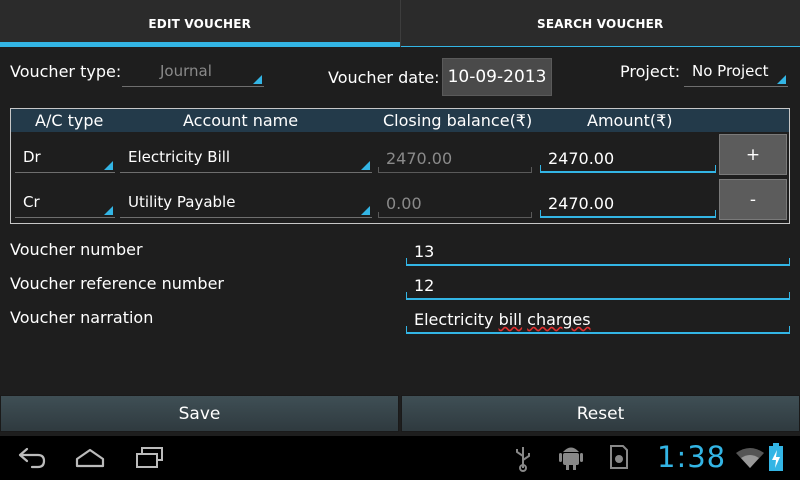  What do you see at coordinates (776, 457) in the screenshot?
I see `battery-charging-icon` at bounding box center [776, 457].